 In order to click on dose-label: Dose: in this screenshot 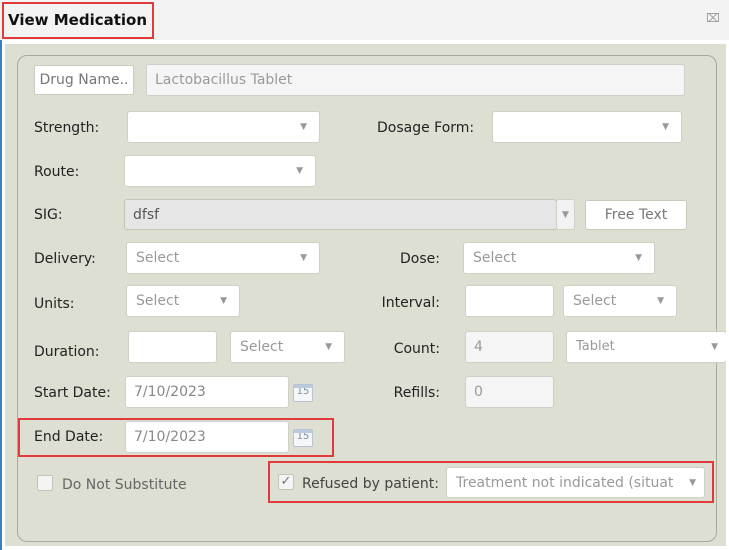, I will do `click(420, 259)`.